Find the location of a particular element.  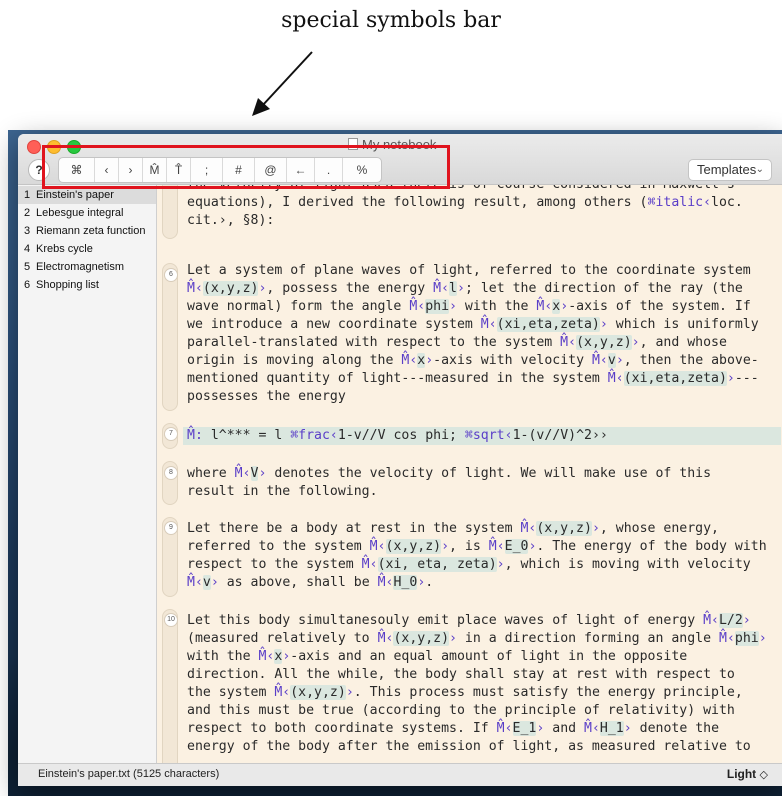

sidebar-item-riemann-zeta: 3 Riemann zeta function is located at coordinates (87, 231).